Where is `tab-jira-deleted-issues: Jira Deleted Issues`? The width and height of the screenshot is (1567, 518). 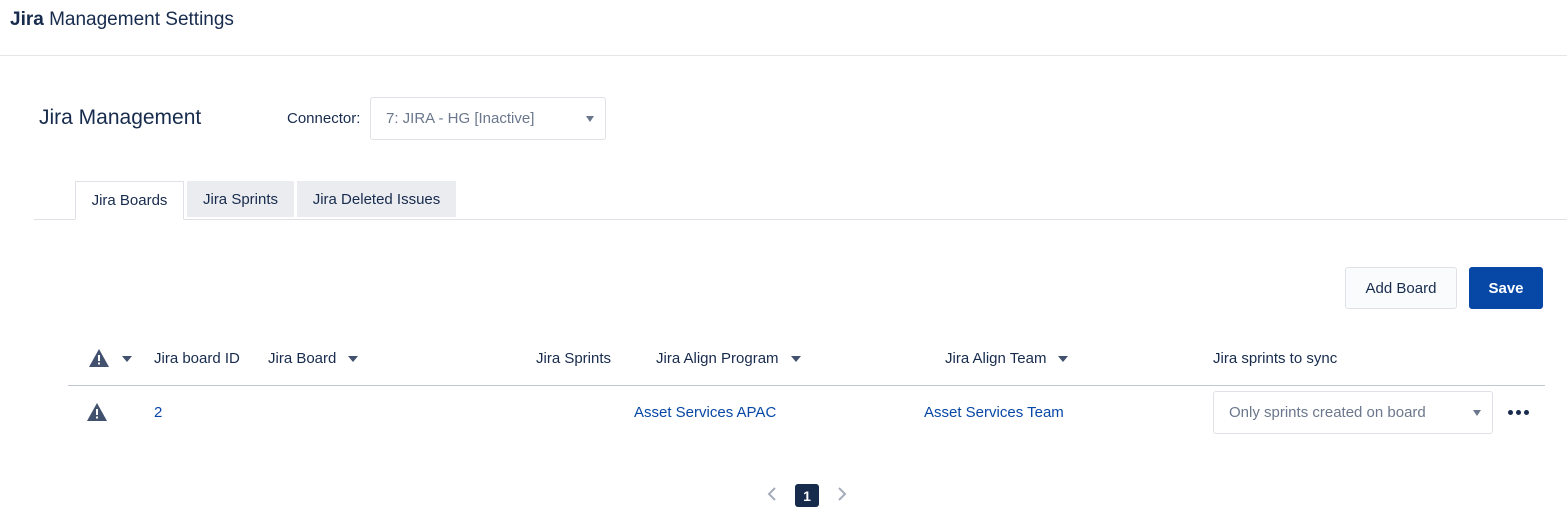 tab-jira-deleted-issues: Jira Deleted Issues is located at coordinates (376, 199).